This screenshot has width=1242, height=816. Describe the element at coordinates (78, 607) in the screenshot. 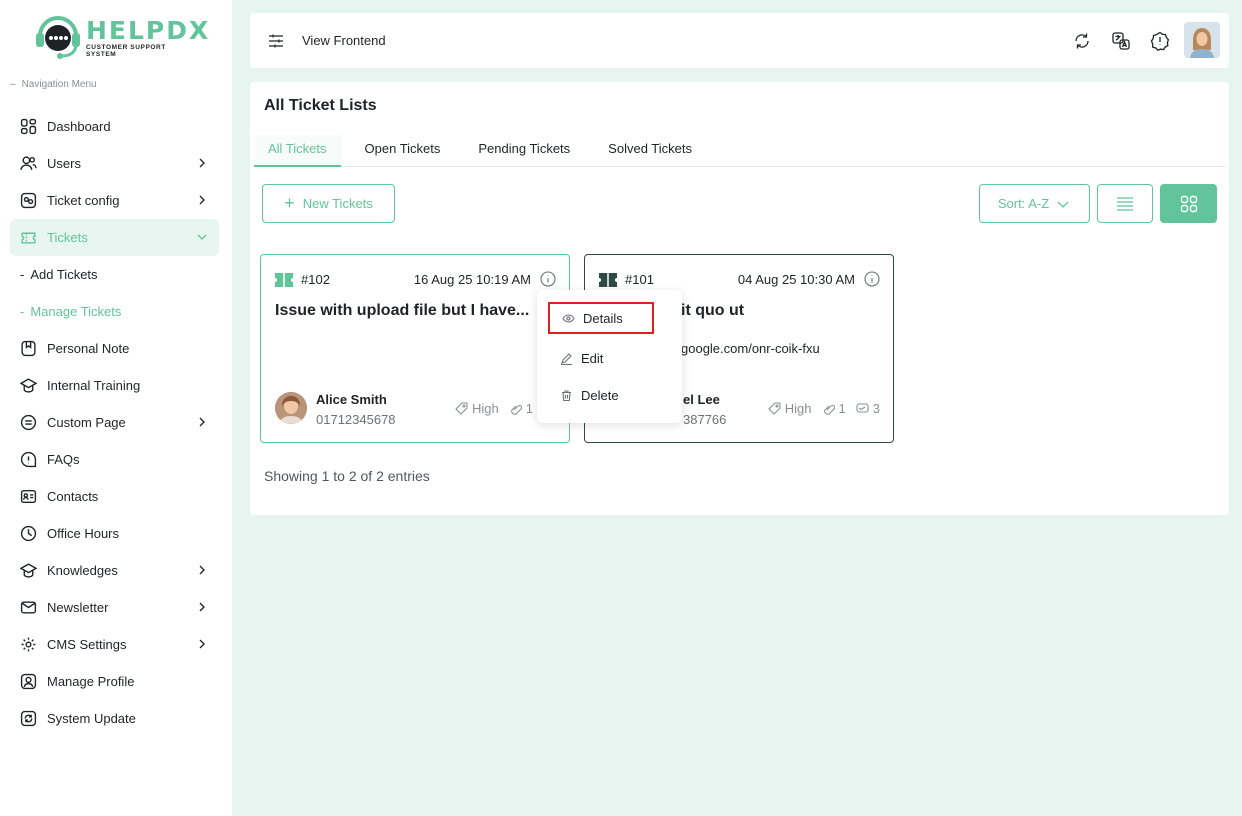

I see `sidebar-item-label: Newsletter` at that location.